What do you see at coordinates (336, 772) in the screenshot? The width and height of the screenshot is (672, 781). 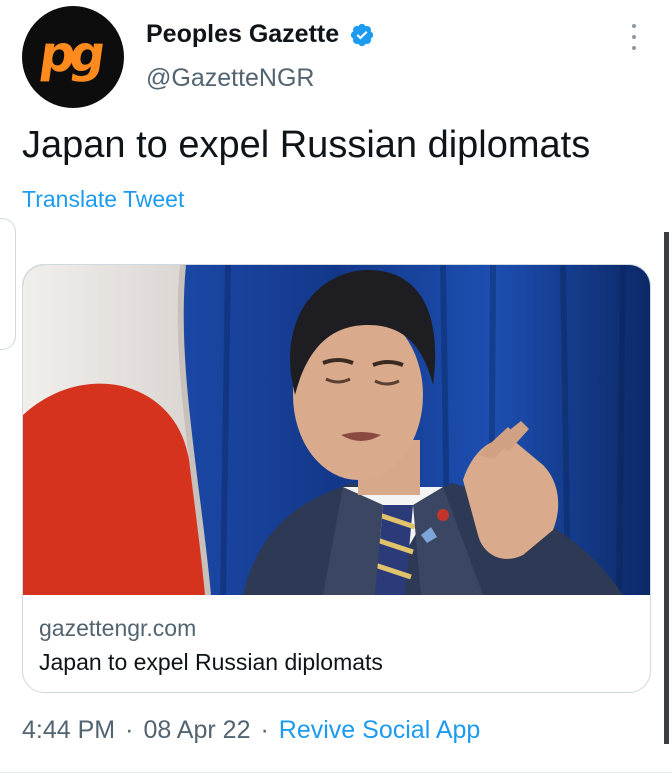 I see `divider` at bounding box center [336, 772].